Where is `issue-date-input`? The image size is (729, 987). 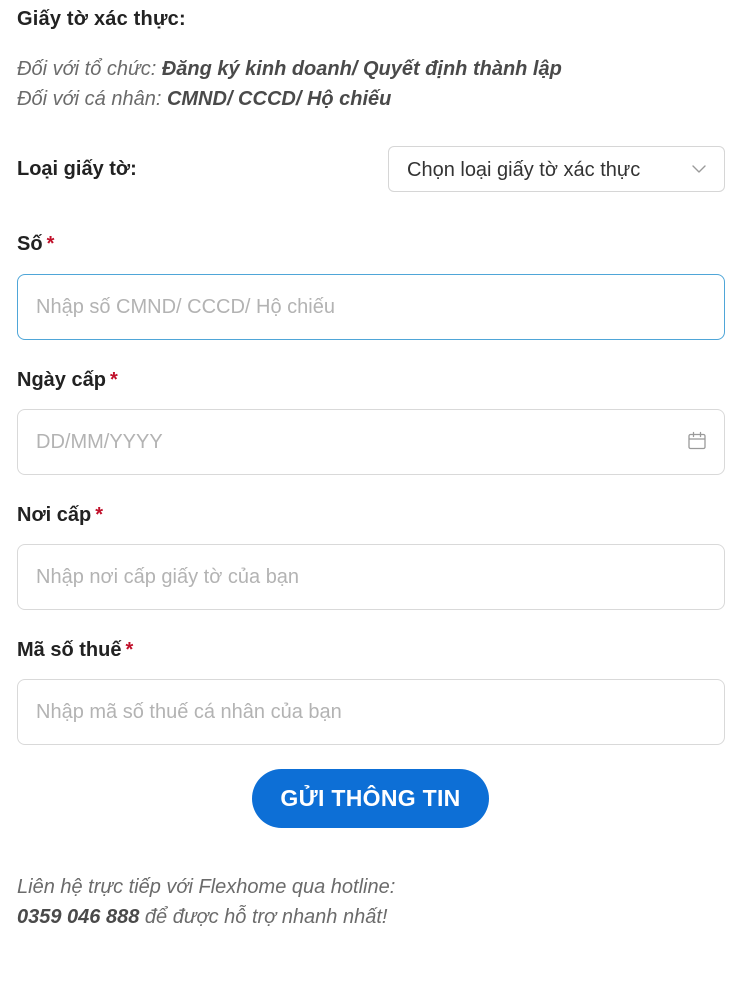
issue-date-input is located at coordinates (371, 442).